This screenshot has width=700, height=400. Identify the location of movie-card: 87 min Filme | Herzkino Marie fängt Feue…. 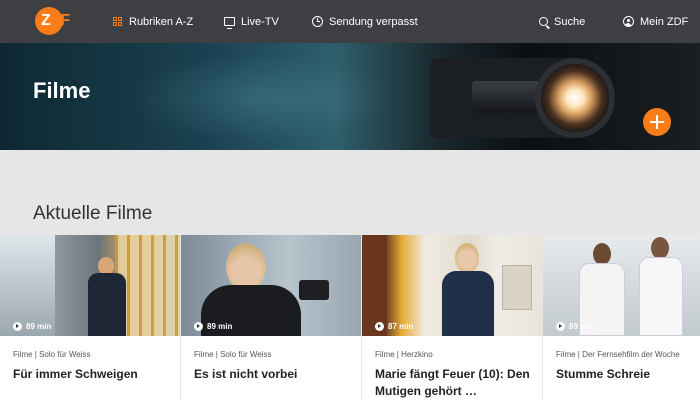
(452, 317).